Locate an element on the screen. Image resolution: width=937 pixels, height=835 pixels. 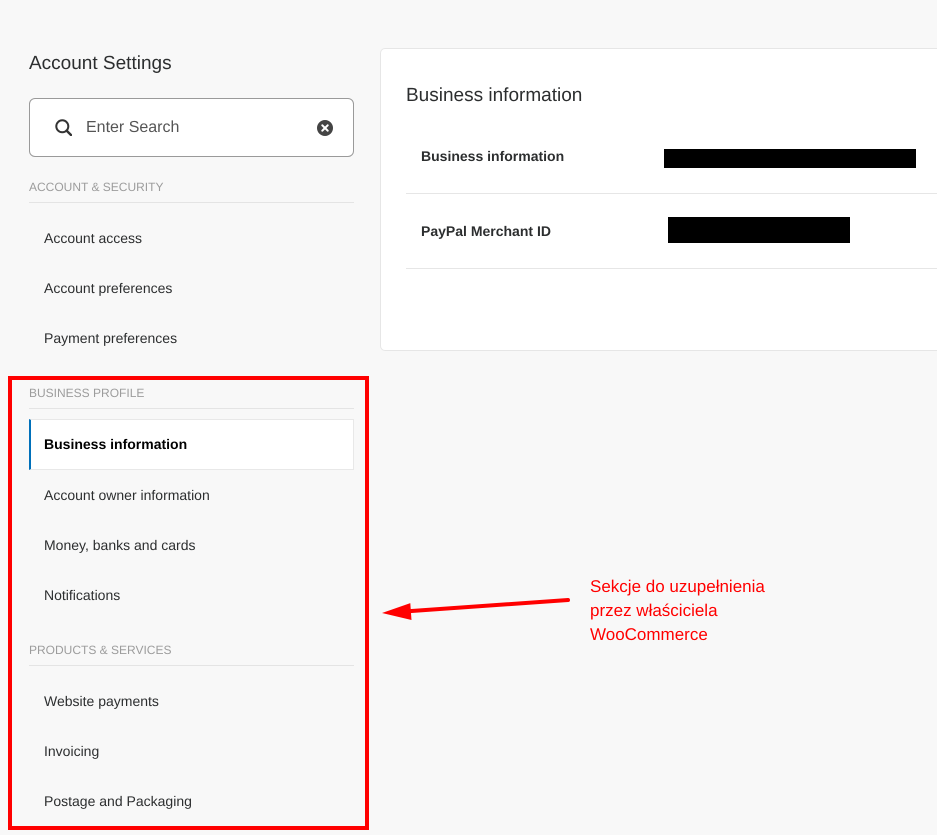
sidebar-item: Website payments is located at coordinates (191, 701).